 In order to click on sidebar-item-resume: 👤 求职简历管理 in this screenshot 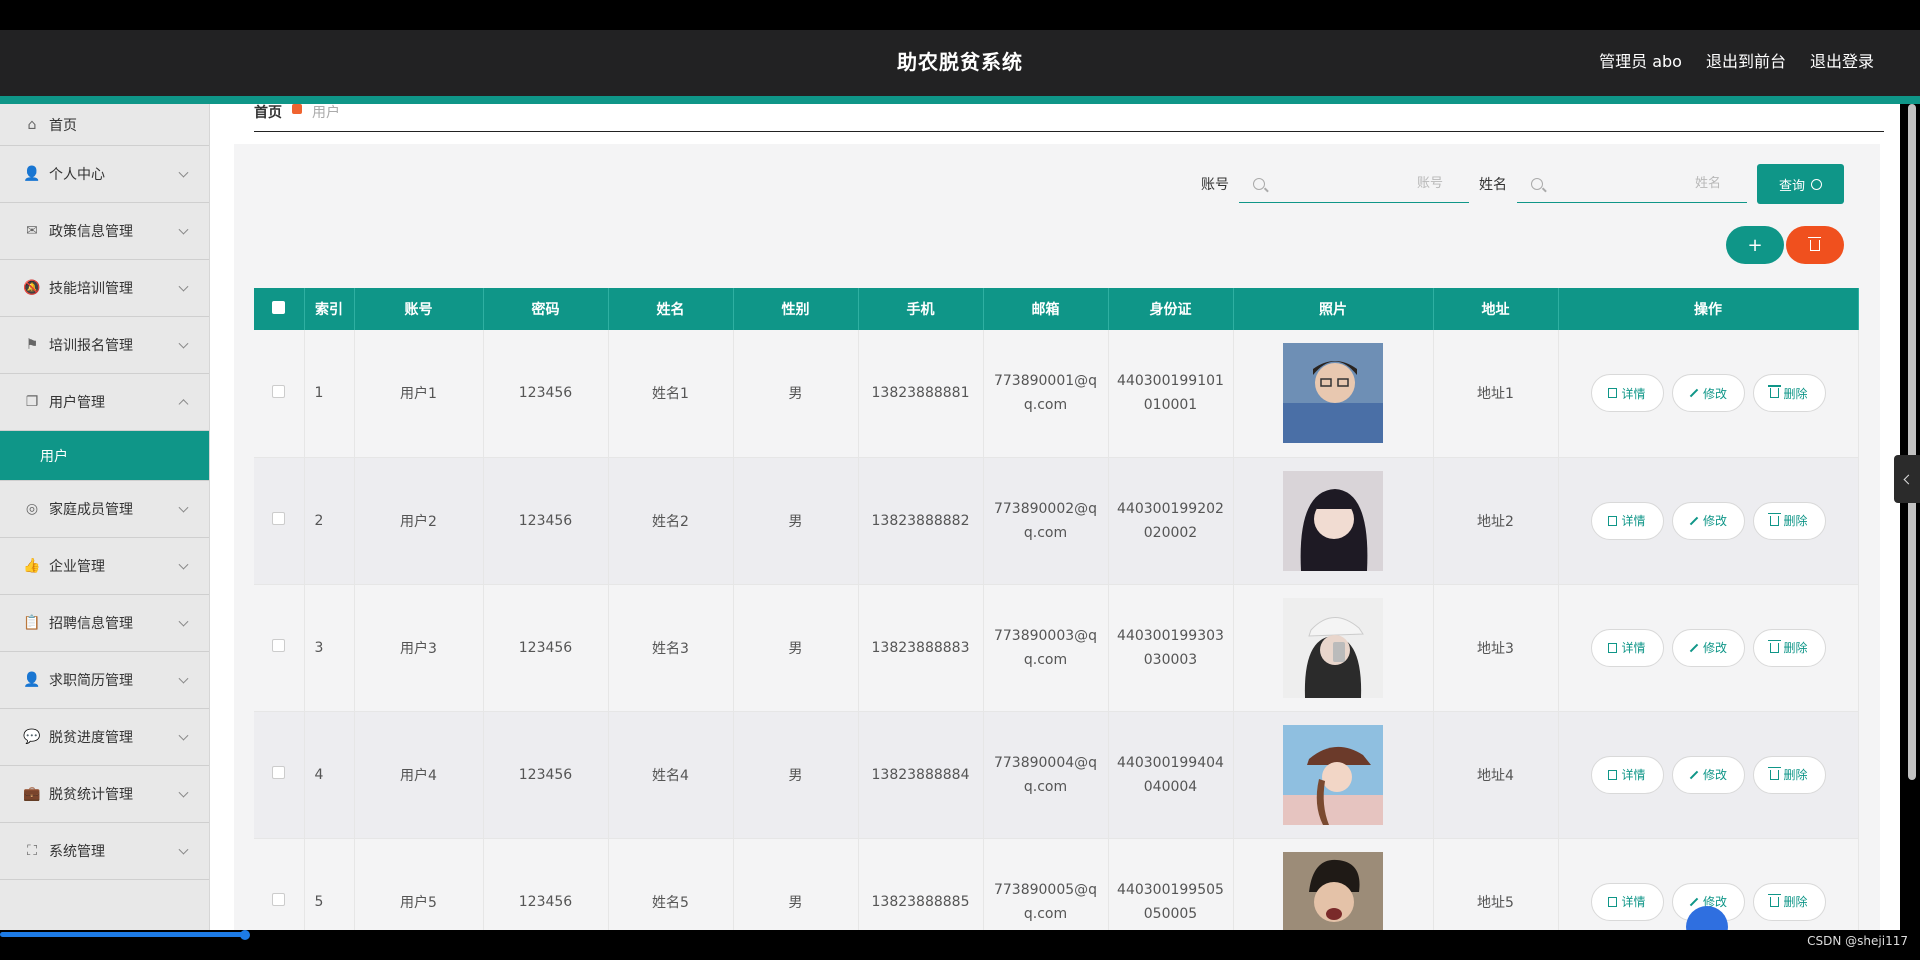, I will do `click(104, 680)`.